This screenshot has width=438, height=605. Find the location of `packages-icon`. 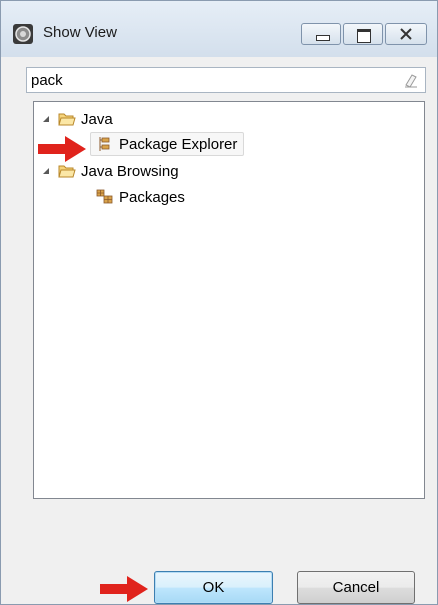

packages-icon is located at coordinates (104, 196).